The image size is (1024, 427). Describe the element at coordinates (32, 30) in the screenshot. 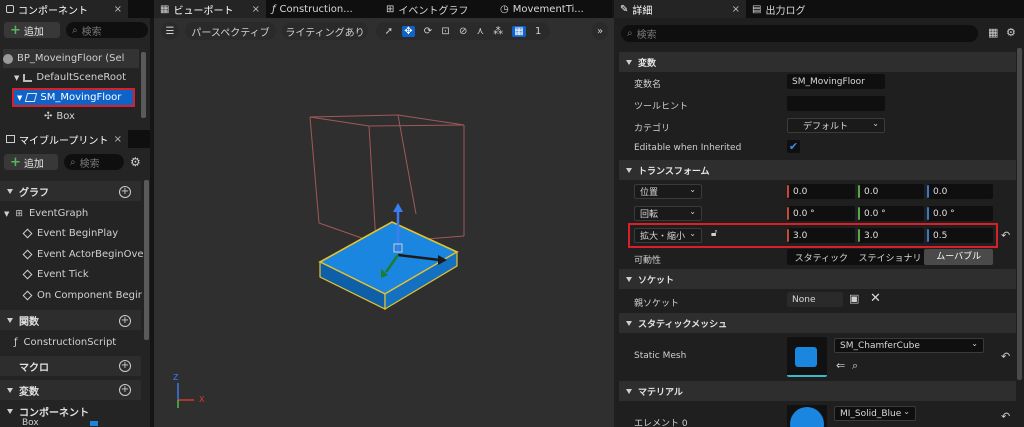

I see `add-component-button: + 追加` at that location.